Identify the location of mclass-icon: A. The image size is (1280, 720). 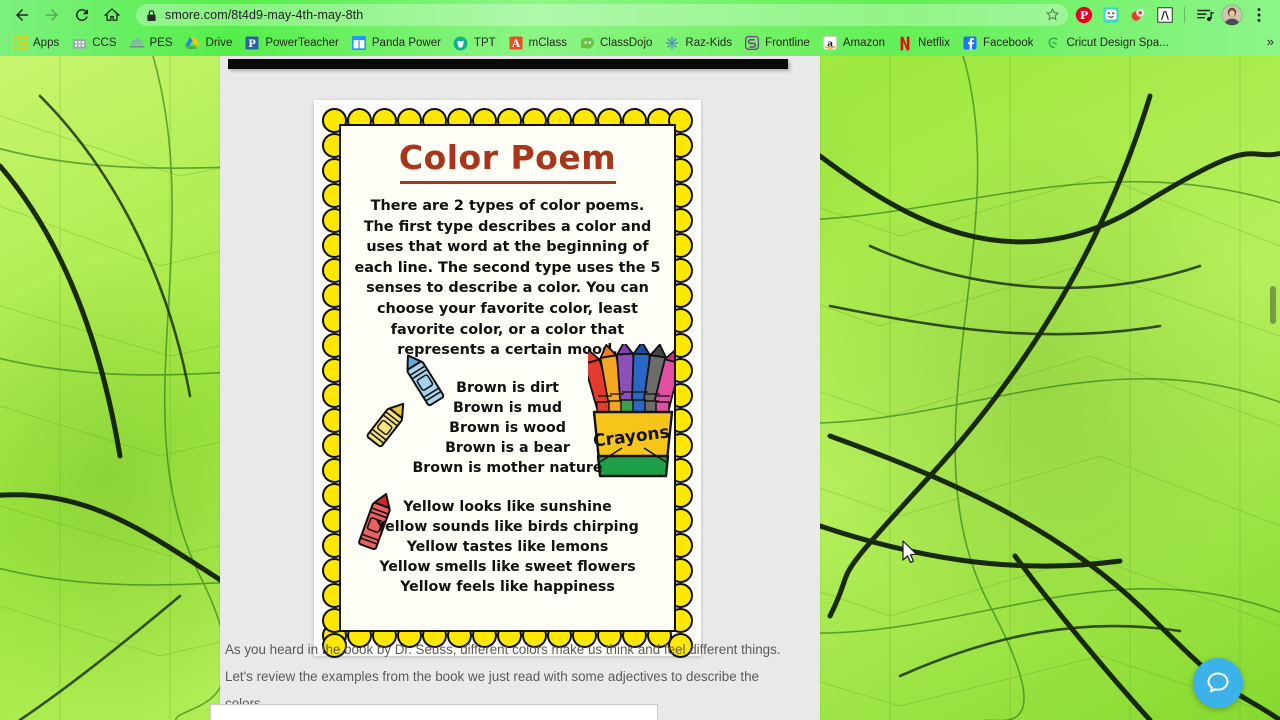
(516, 43).